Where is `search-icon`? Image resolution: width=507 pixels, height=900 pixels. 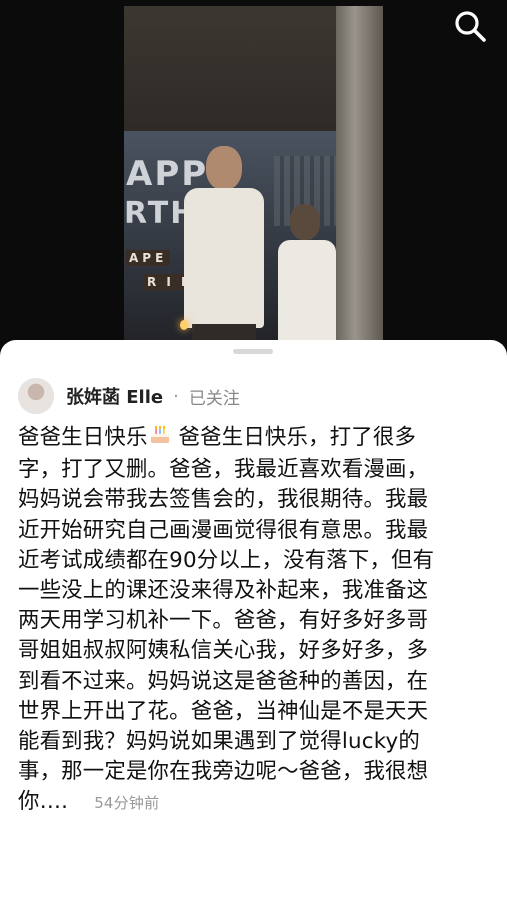
search-icon is located at coordinates (470, 26).